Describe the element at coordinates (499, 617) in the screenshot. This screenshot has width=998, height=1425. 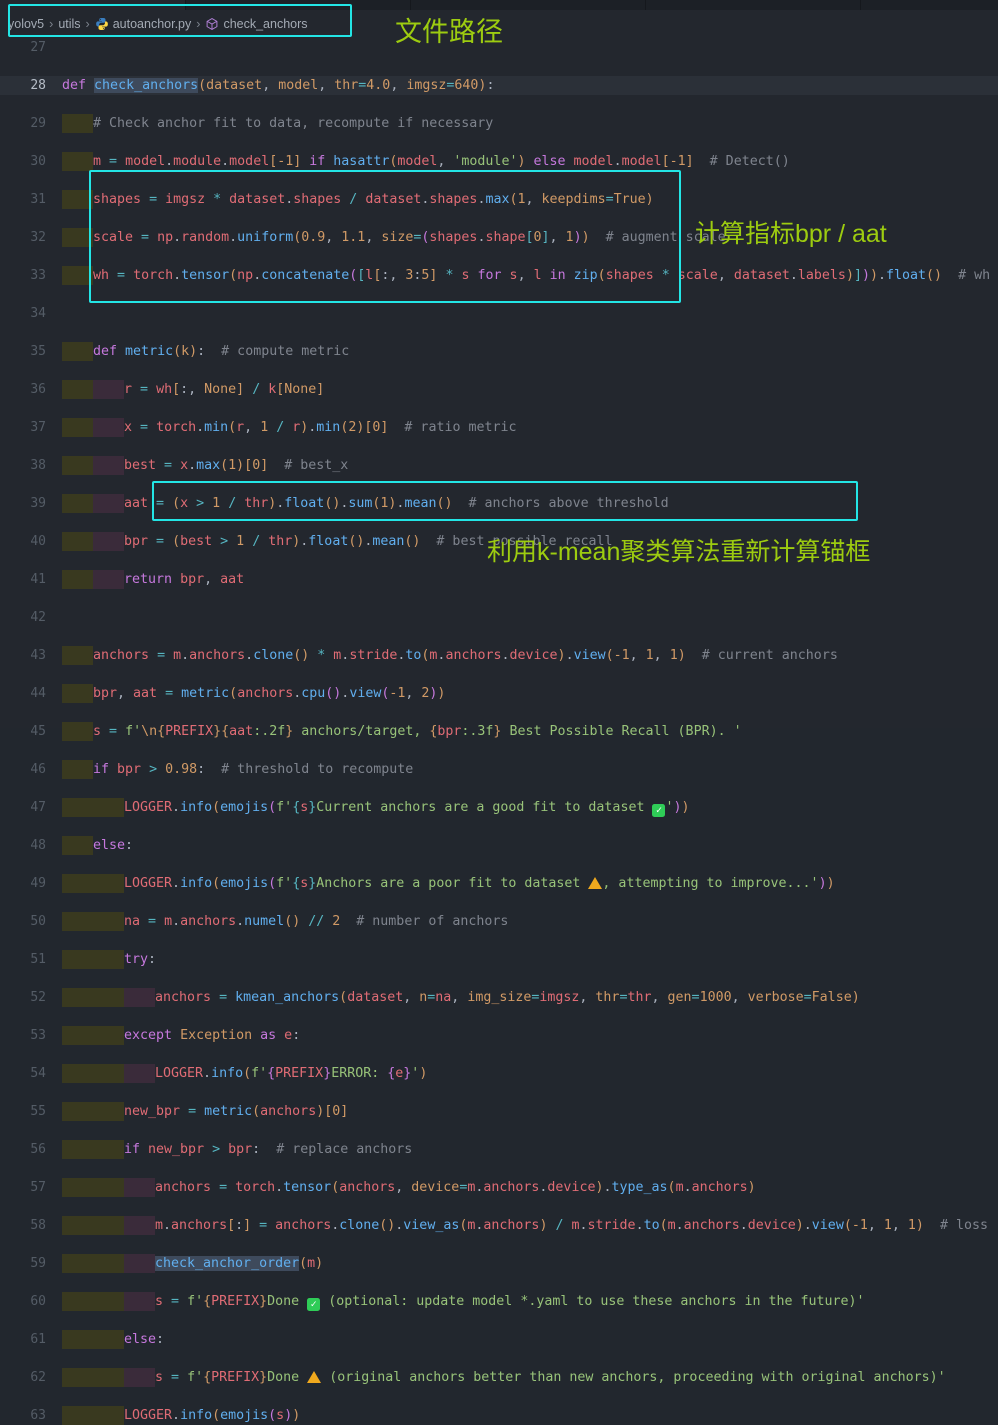
I see `code-line: 42` at that location.